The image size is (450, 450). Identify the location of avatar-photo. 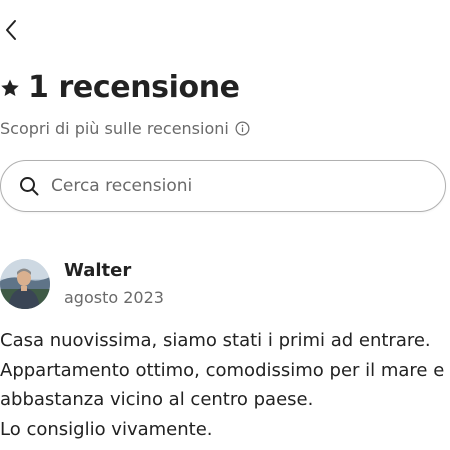
(25, 284).